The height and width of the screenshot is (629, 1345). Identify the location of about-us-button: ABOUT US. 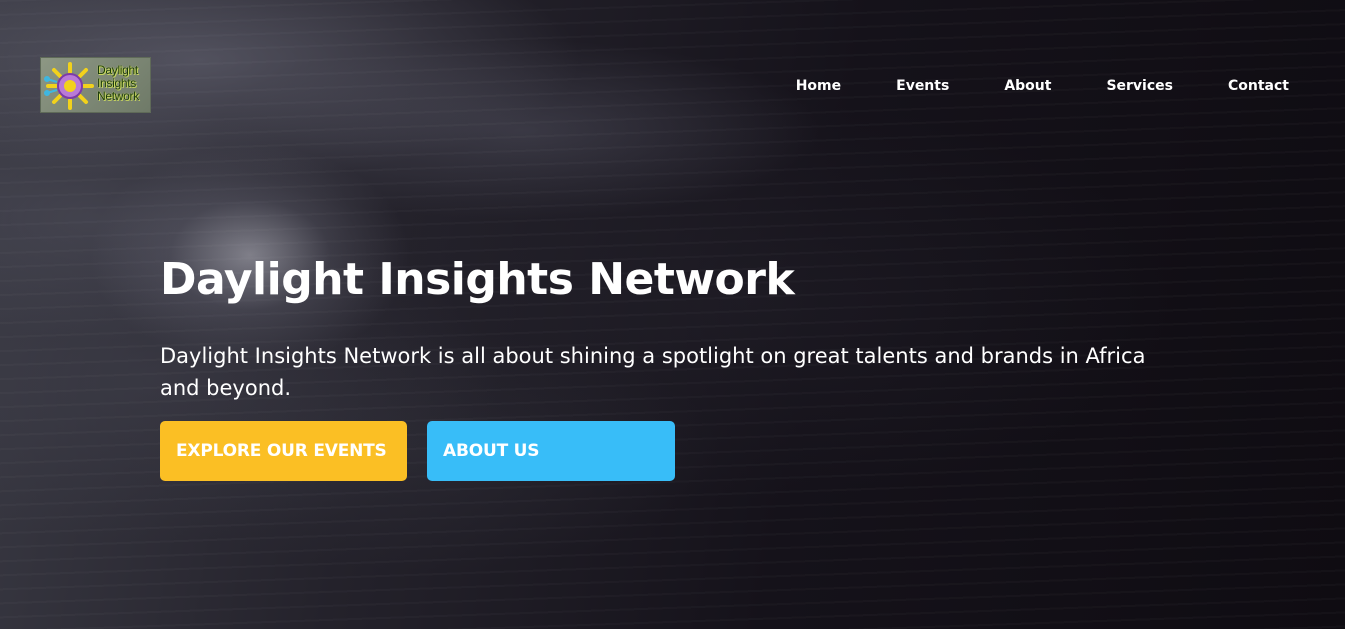
(551, 451).